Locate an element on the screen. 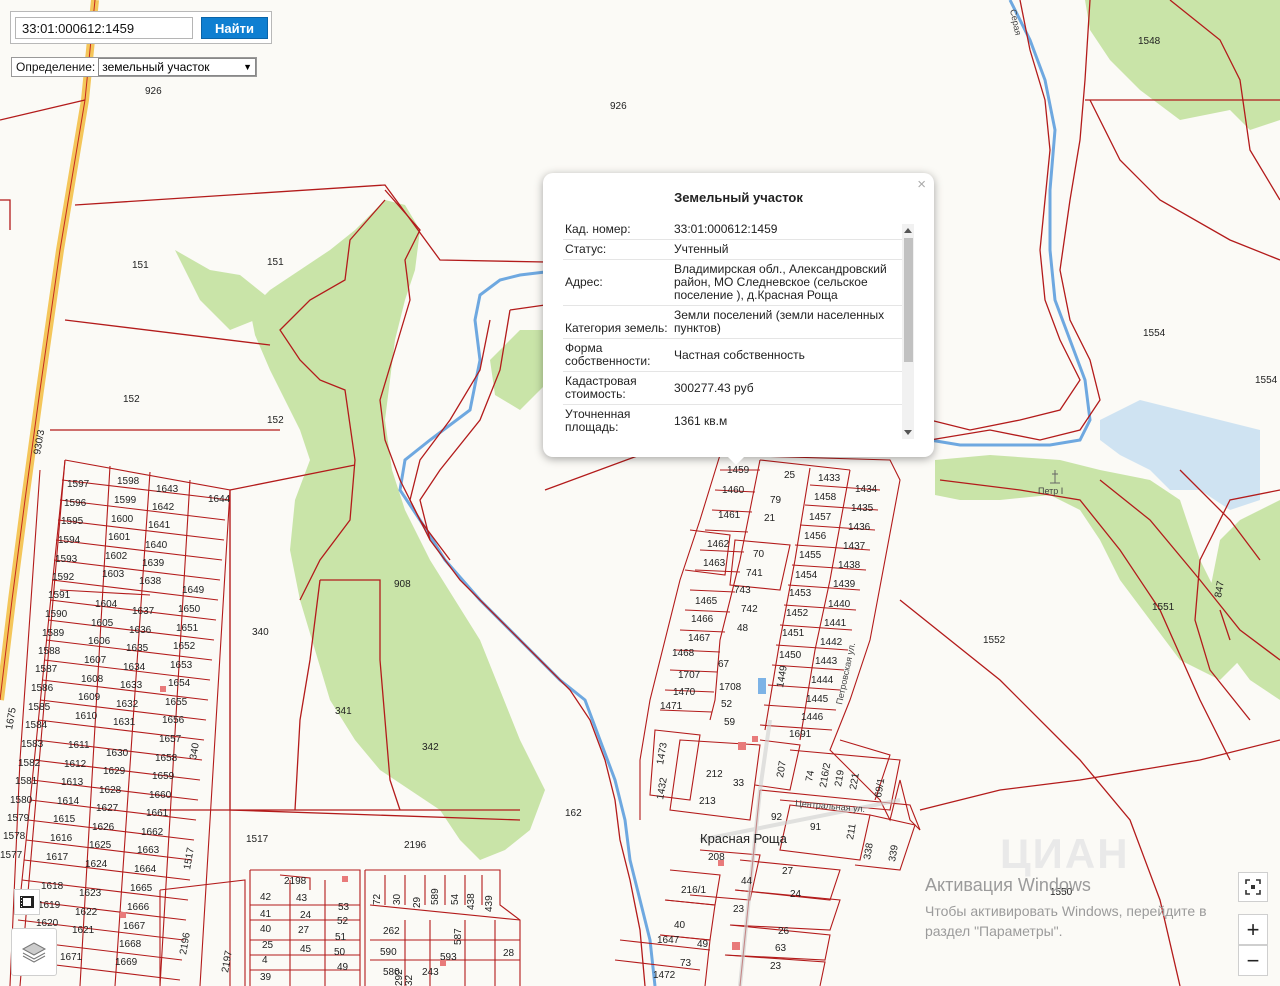  svg-text: 1465 is located at coordinates (706, 601).